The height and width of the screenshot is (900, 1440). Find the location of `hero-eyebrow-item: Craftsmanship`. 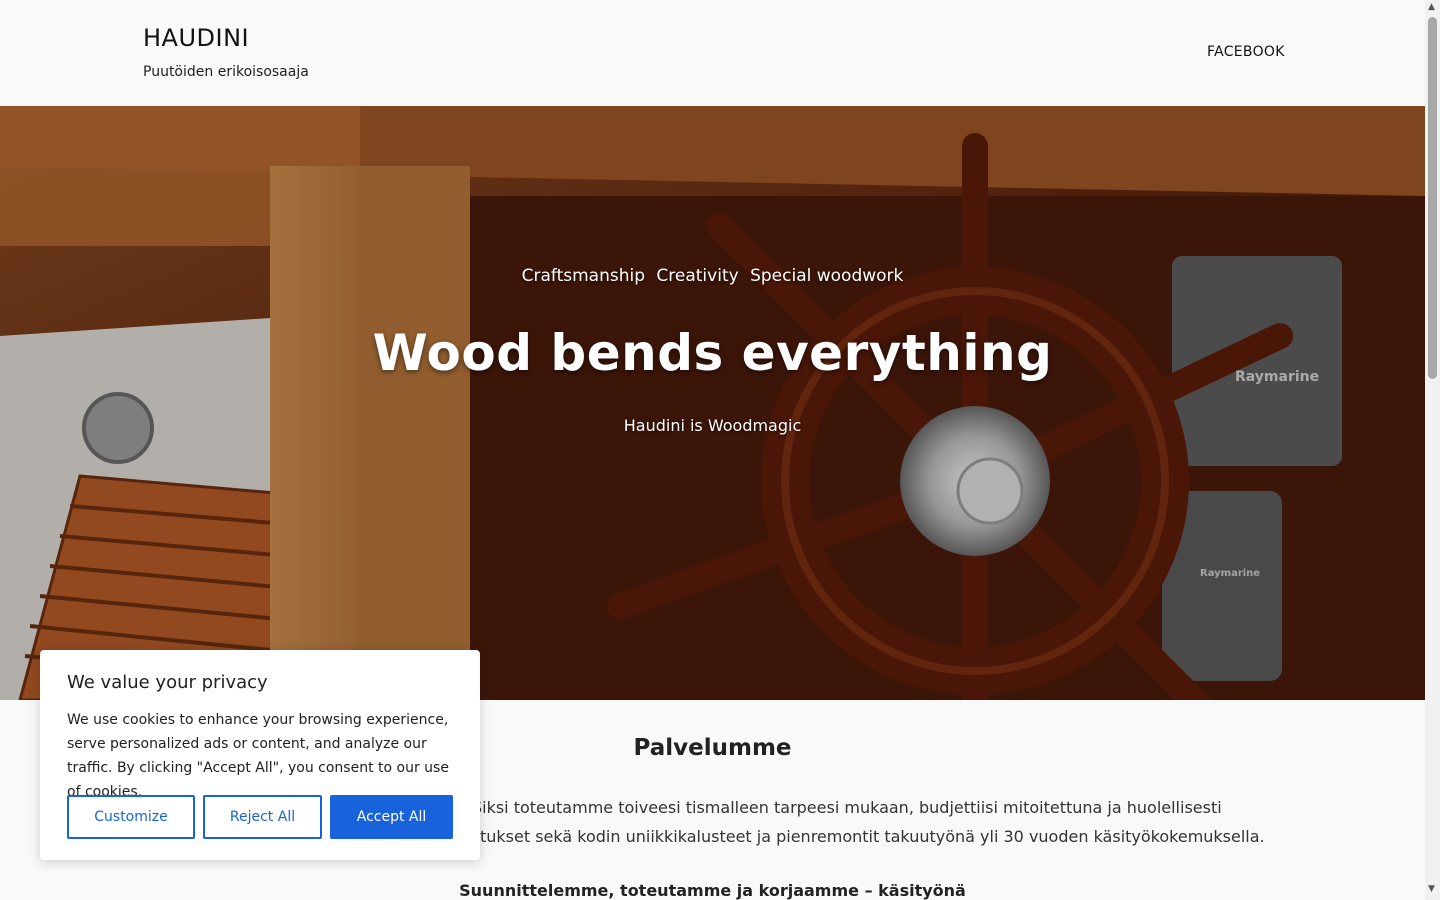

hero-eyebrow-item: Craftsmanship is located at coordinates (583, 276).